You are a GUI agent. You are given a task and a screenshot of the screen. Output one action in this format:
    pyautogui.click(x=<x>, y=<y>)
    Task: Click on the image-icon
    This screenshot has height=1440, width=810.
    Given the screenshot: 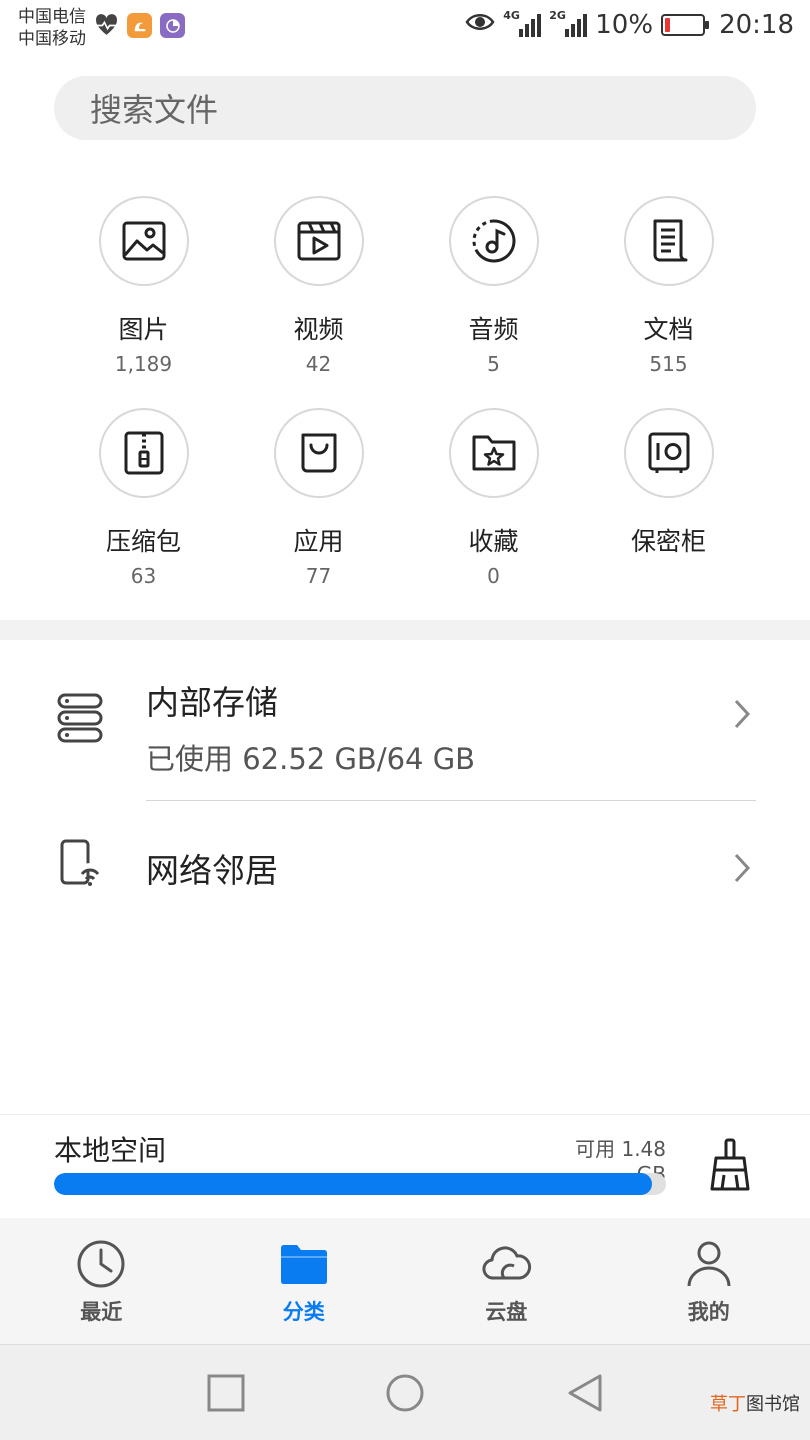 What is the action you would take?
    pyautogui.click(x=143, y=241)
    